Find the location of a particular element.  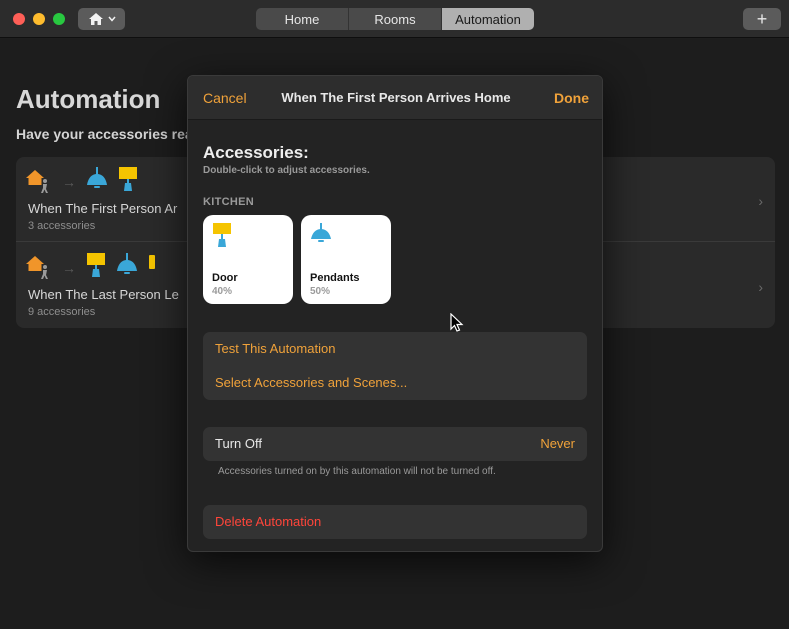

sheet-title: When The First Person Arrives Home is located at coordinates (396, 97).